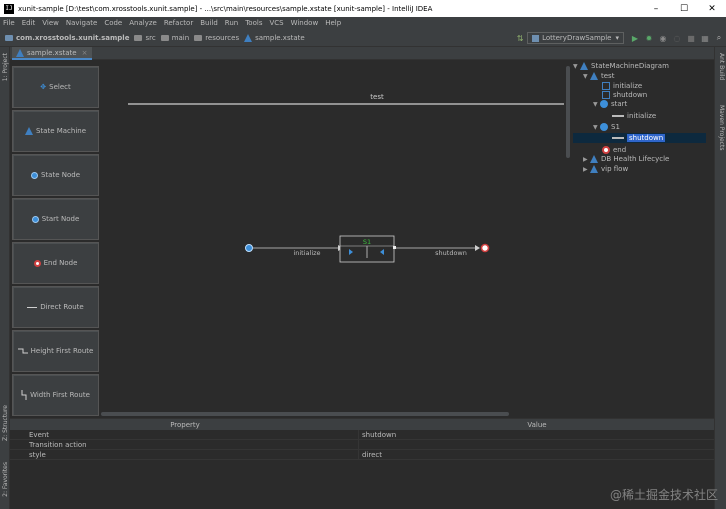 This screenshot has width=726, height=509. Describe the element at coordinates (619, 104) in the screenshot. I see `tree-node-label: start` at that location.